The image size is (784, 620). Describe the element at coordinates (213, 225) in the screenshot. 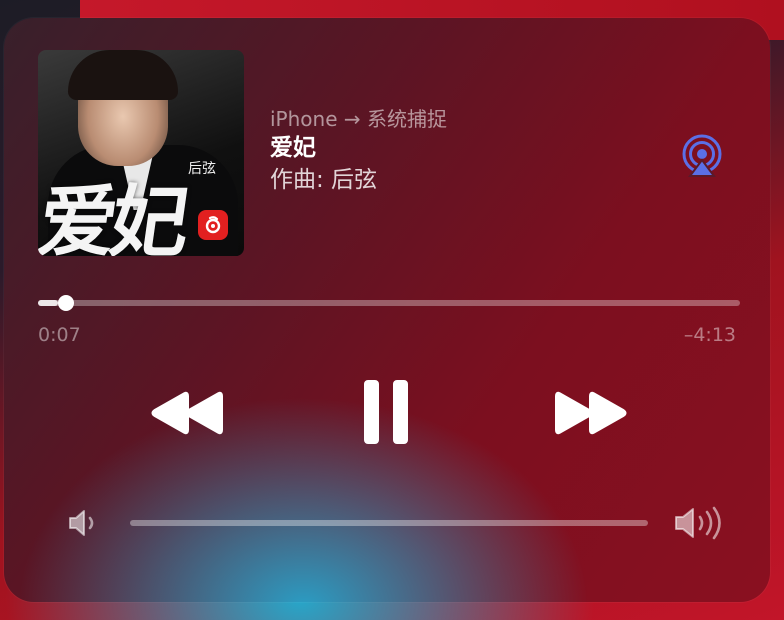

I see `netease-music-icon` at that location.